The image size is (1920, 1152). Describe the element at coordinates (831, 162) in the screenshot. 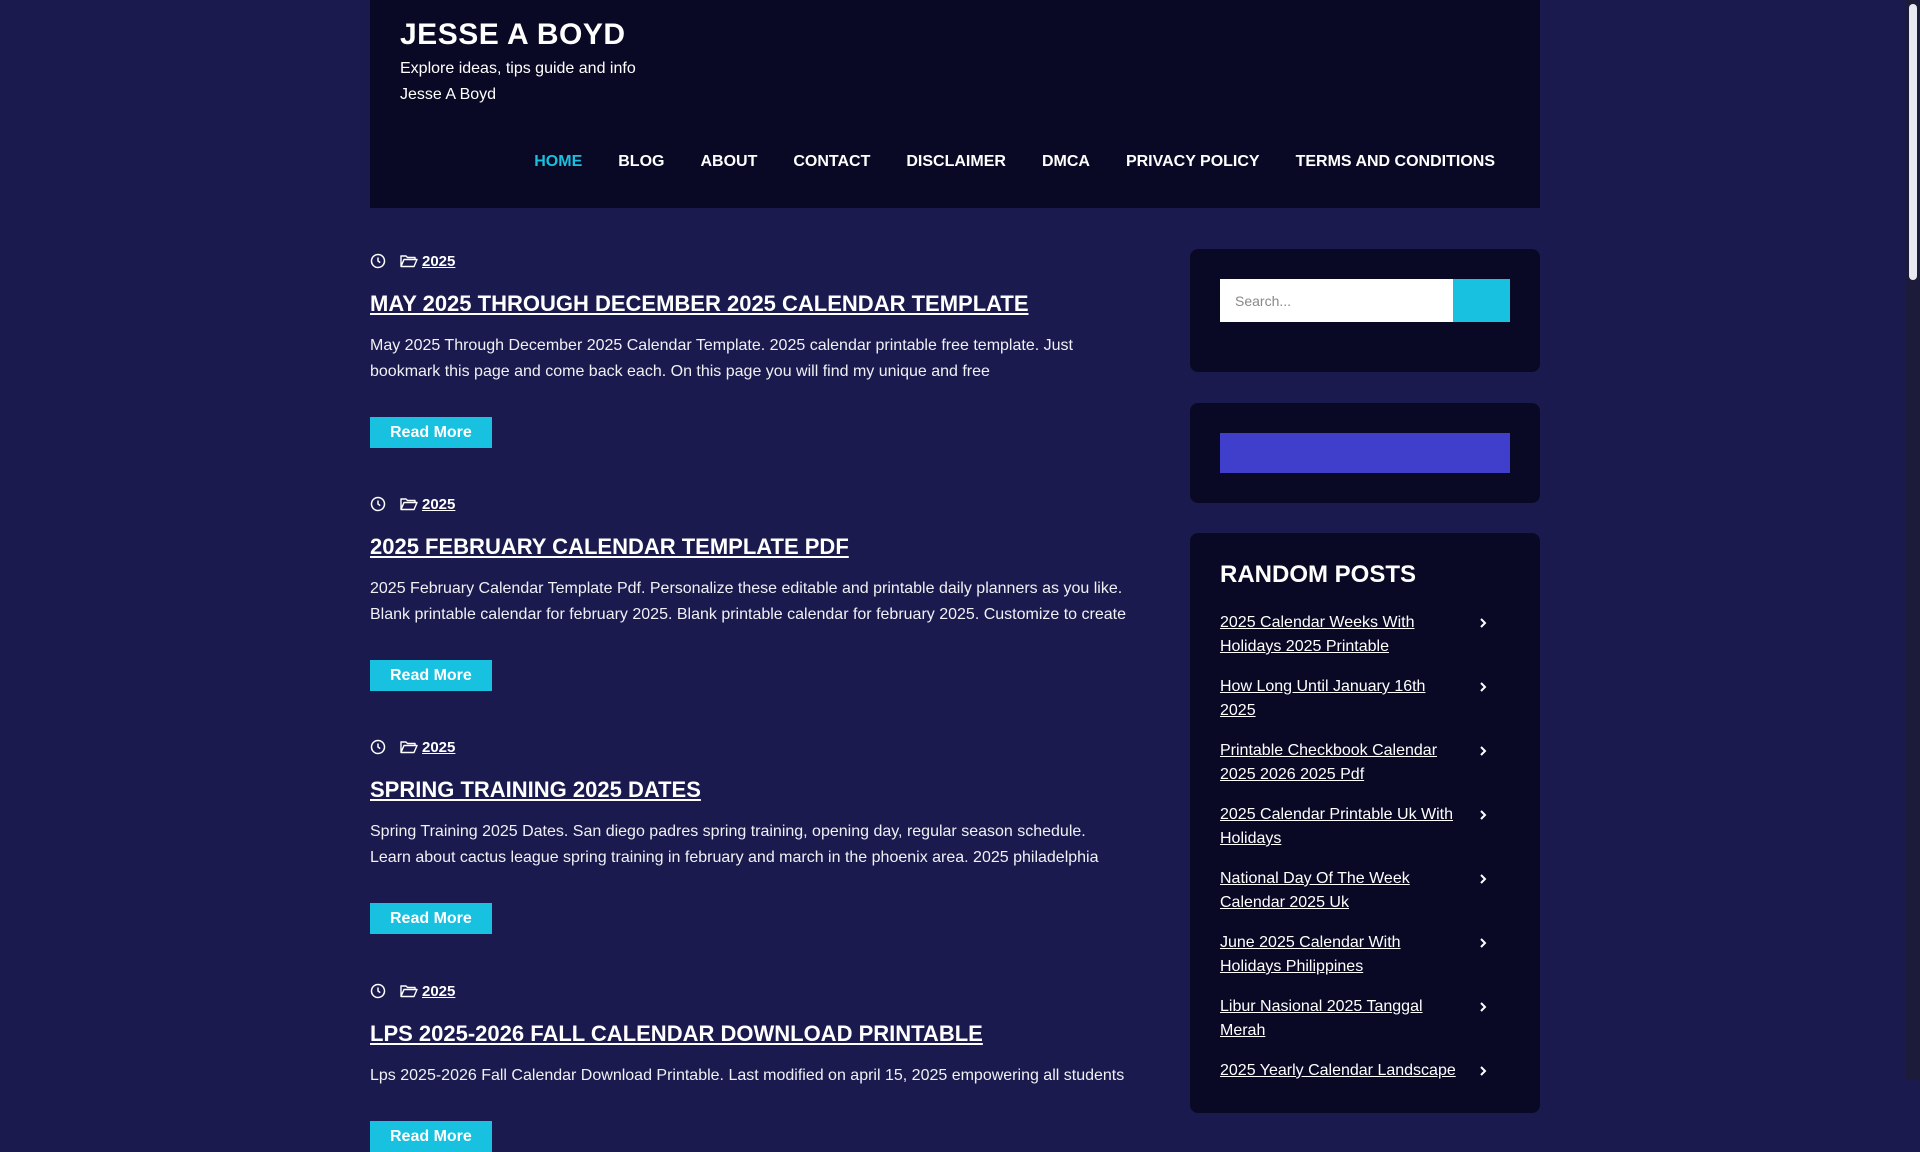

I see `nav-contact: CONTACT` at that location.